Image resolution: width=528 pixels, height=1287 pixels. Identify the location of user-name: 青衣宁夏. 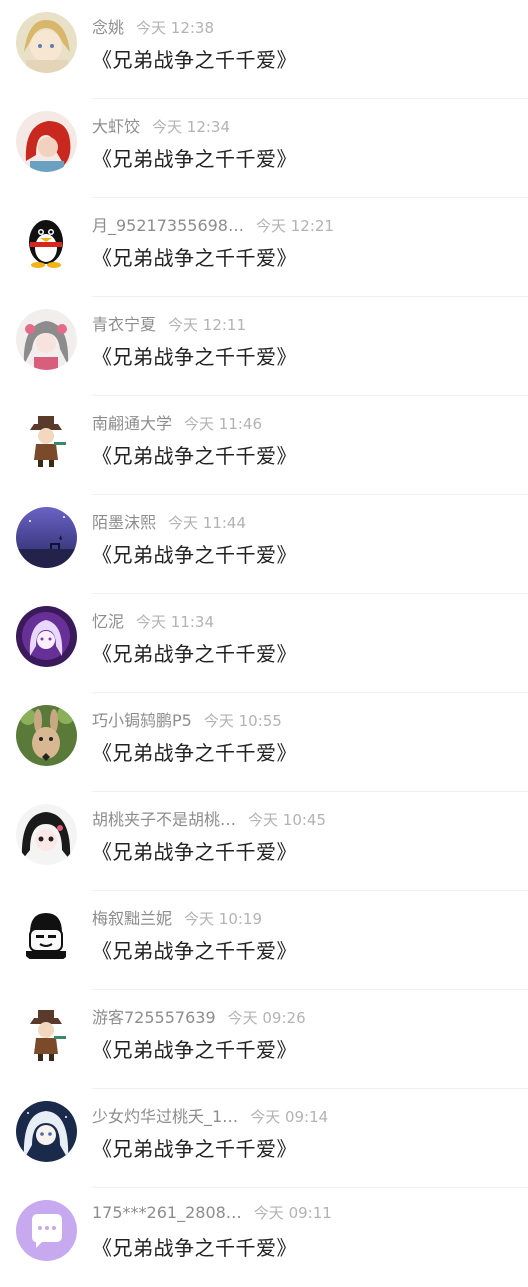
(124, 324).